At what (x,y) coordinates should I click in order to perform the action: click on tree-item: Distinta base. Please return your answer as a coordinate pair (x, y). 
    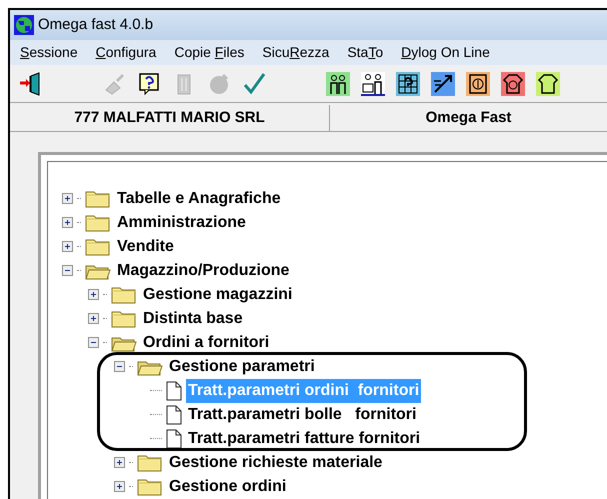
    Looking at the image, I should click on (193, 318).